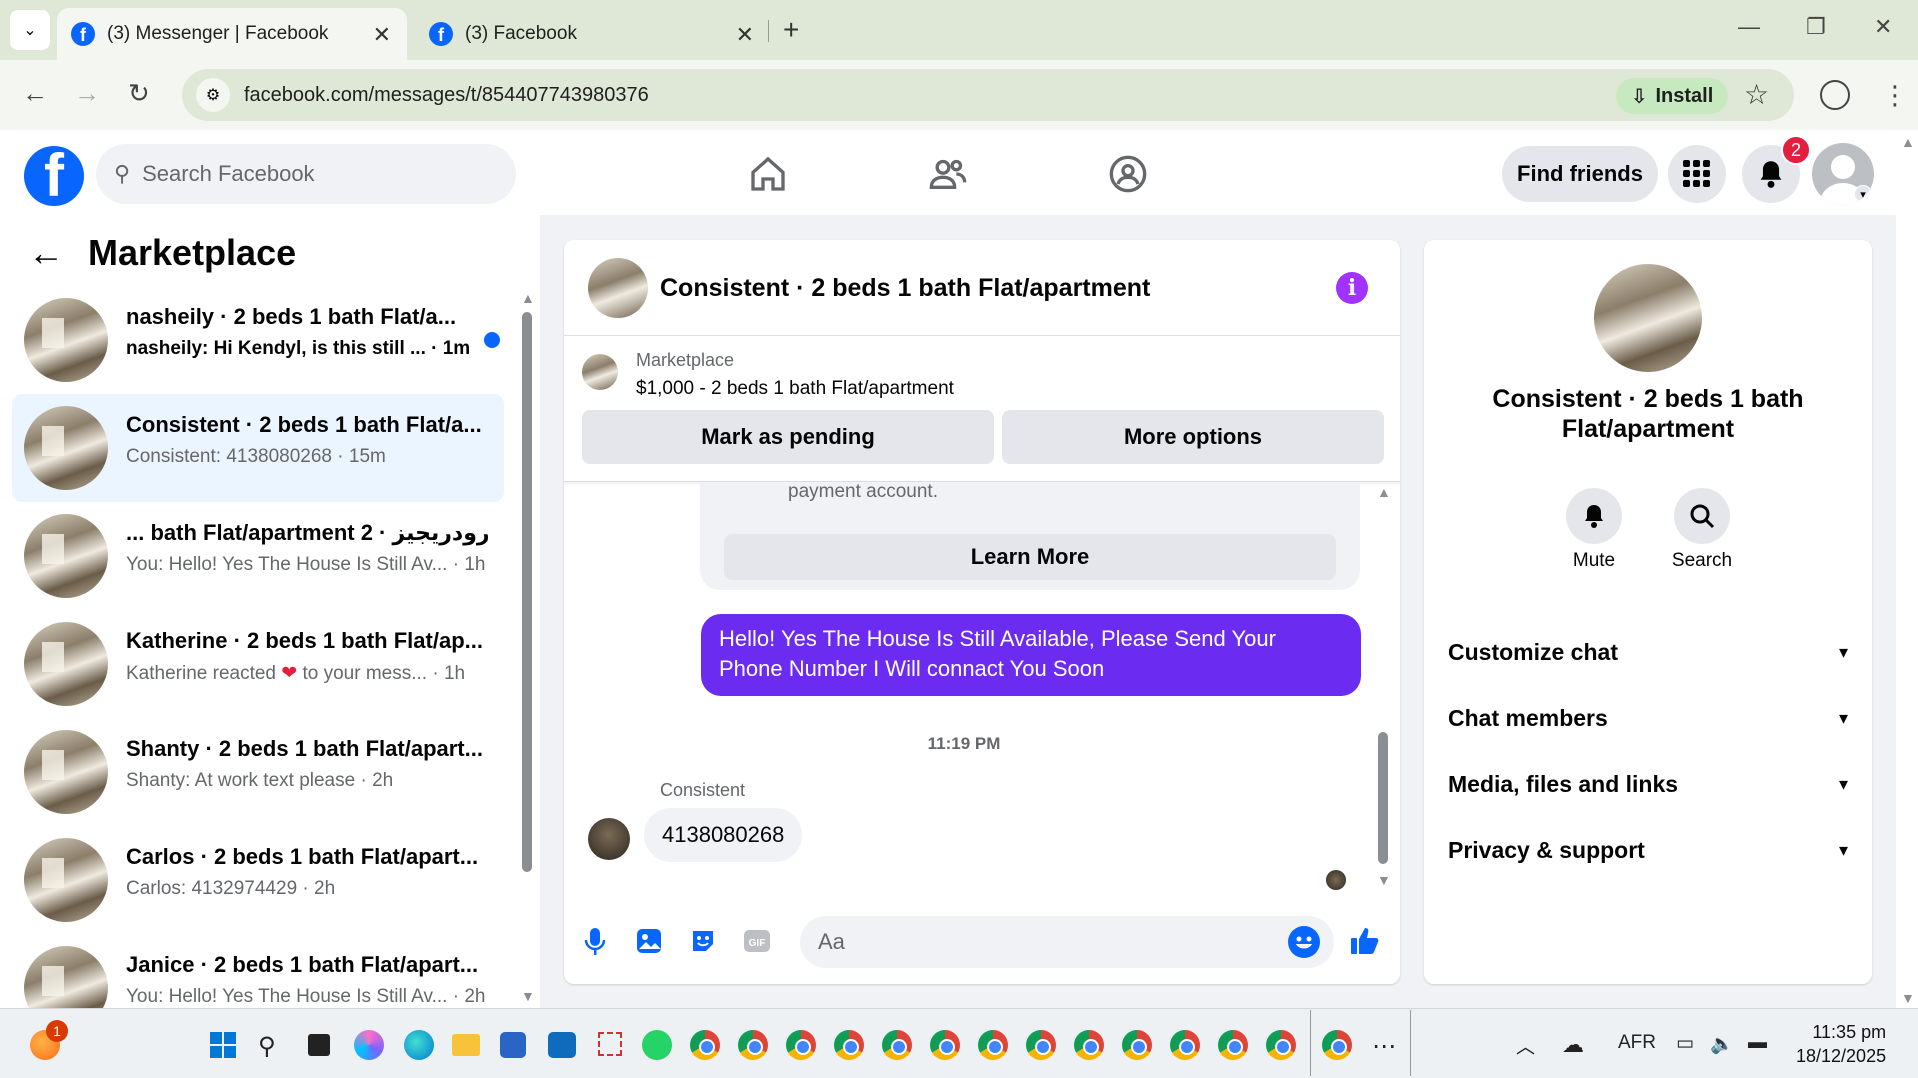 This screenshot has height=1078, width=1918. Describe the element at coordinates (1816, 27) in the screenshot. I see `restore-icon: ❐` at that location.